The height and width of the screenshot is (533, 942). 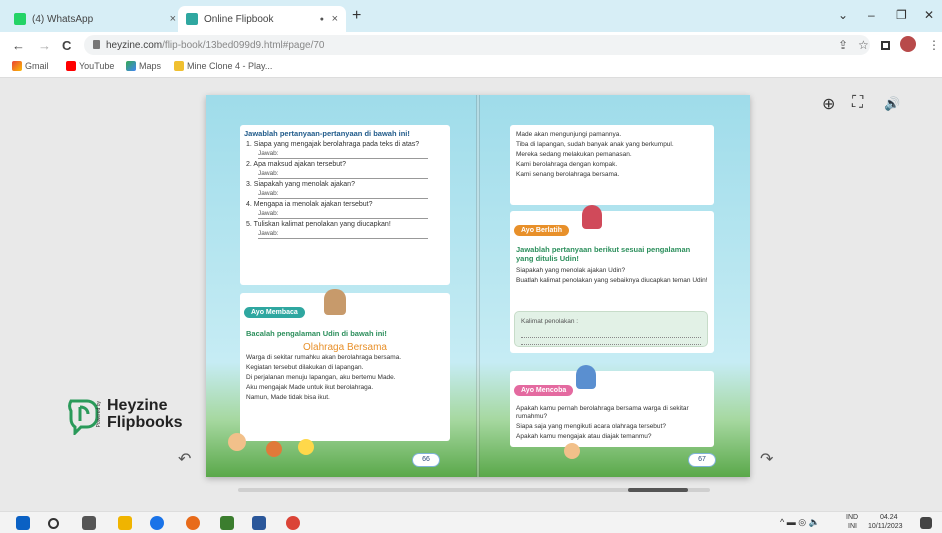 What do you see at coordinates (288, 397) in the screenshot?
I see `story-paragraph: Namun, Made tidak bisa ikut.` at bounding box center [288, 397].